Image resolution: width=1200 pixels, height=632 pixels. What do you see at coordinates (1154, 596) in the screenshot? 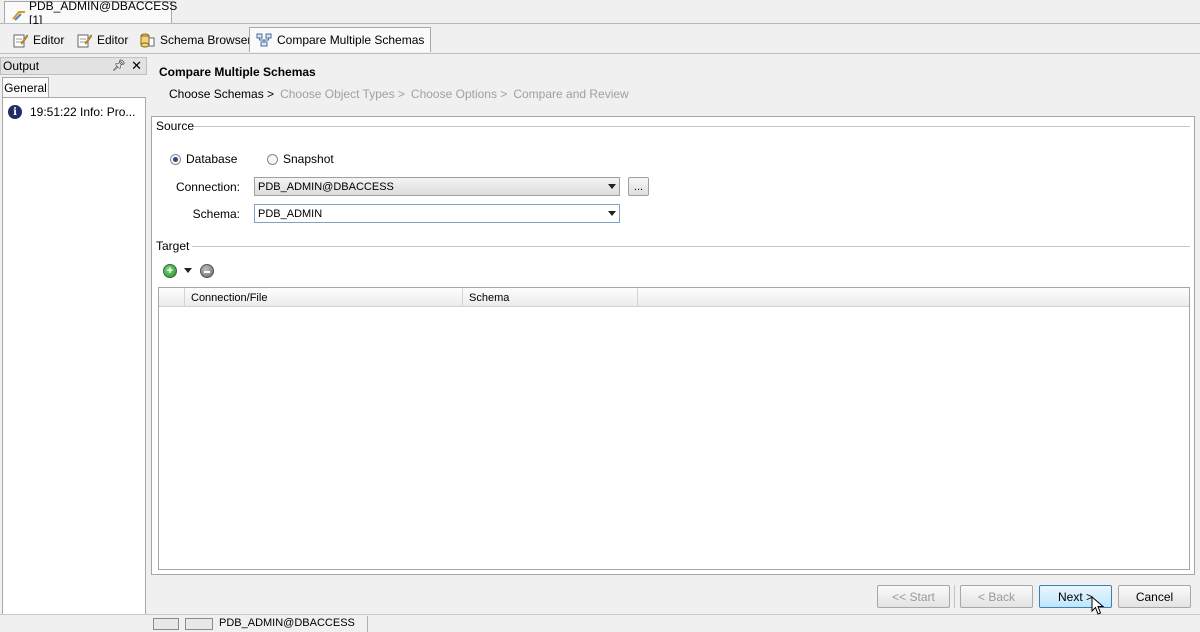
I see `cancel-button: Cancel` at bounding box center [1154, 596].